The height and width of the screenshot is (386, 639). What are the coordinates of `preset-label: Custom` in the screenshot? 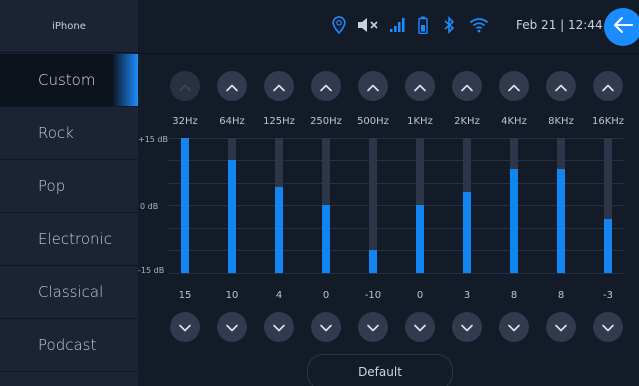 It's located at (67, 80).